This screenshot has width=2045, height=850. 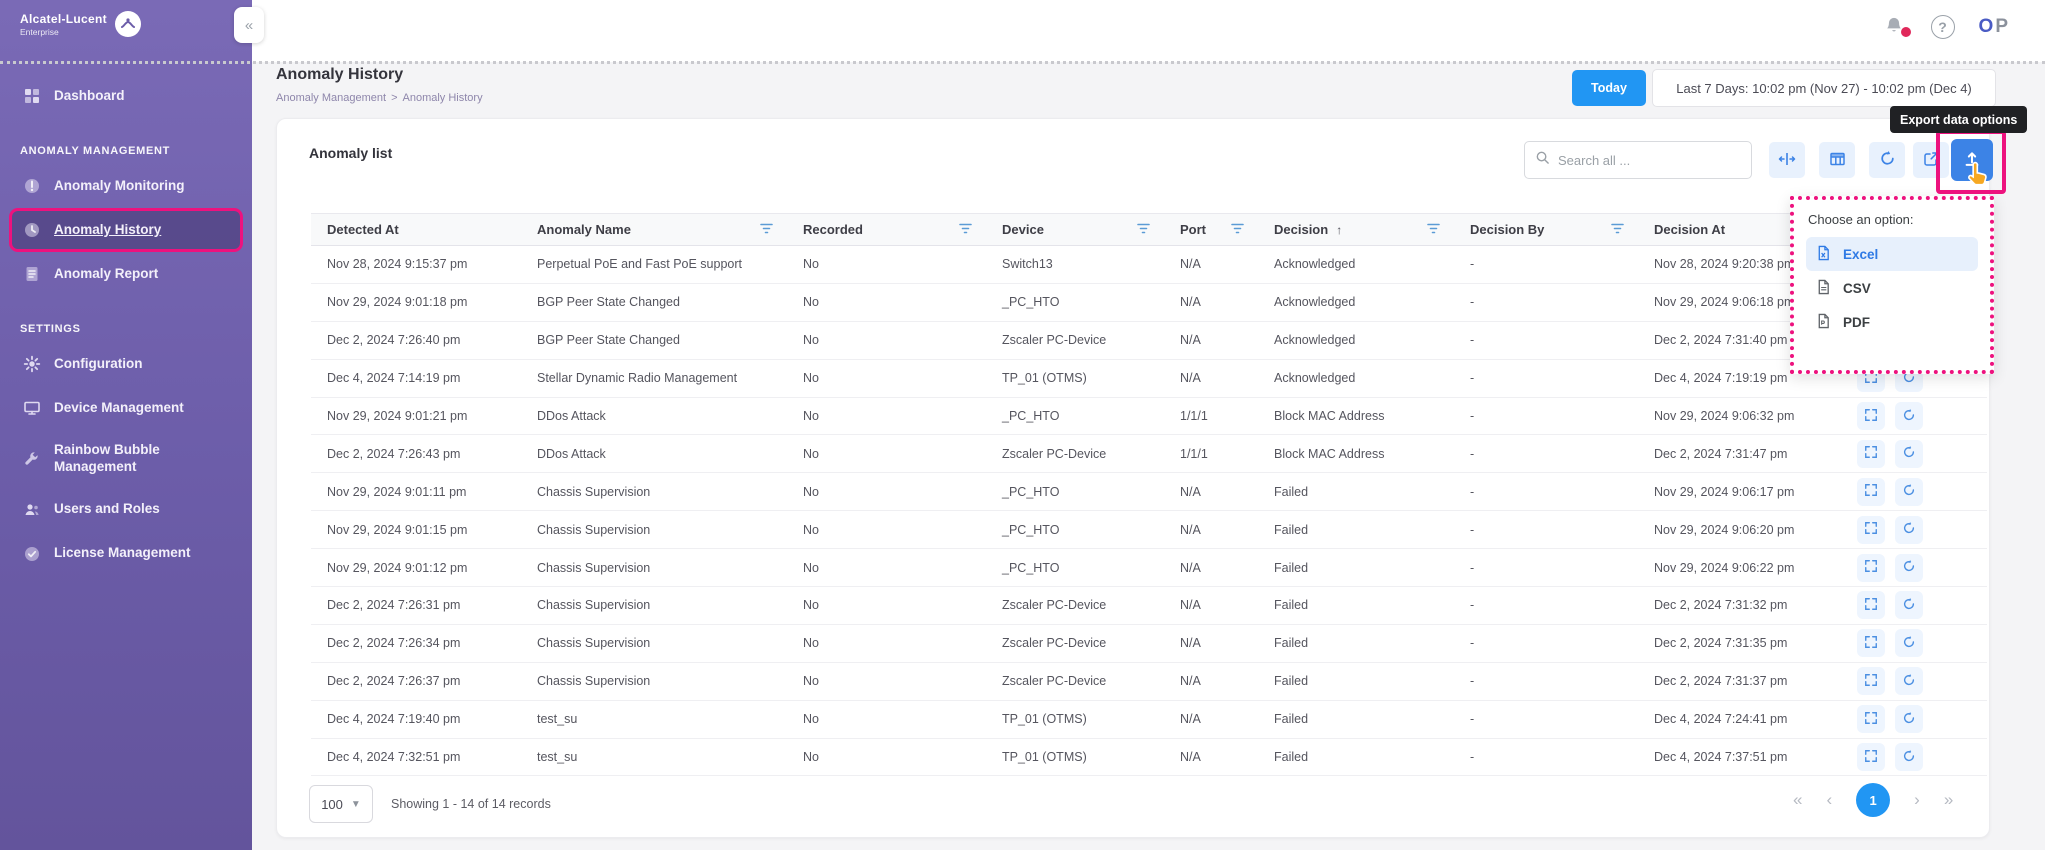 I want to click on next-page-button: ›, so click(x=1917, y=800).